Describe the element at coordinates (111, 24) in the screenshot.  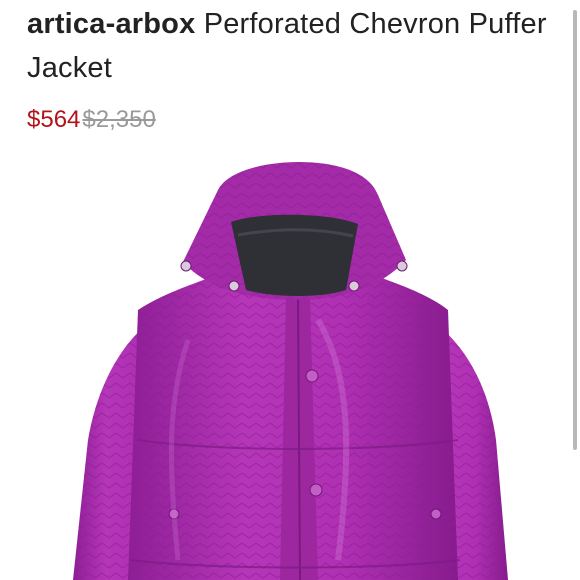
I see `brand-name: artica-arbox` at that location.